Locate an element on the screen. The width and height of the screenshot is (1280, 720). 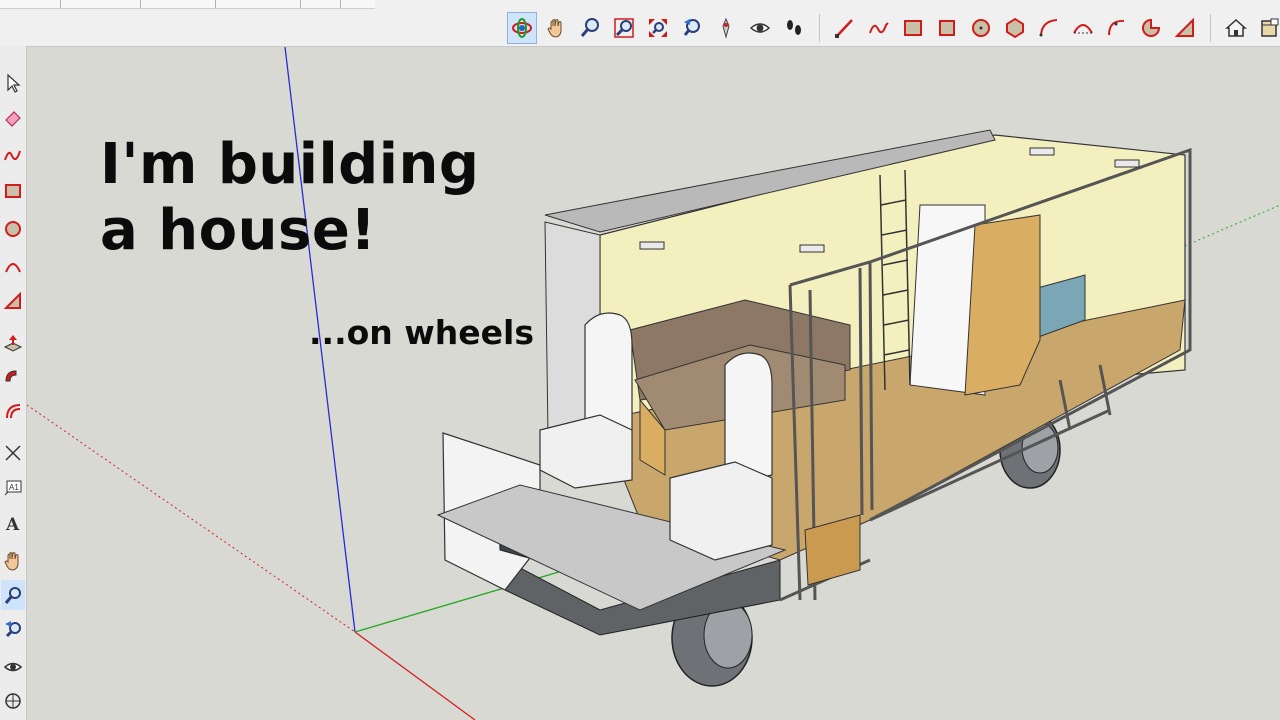
red-axis-dashed is located at coordinates (191, 518).